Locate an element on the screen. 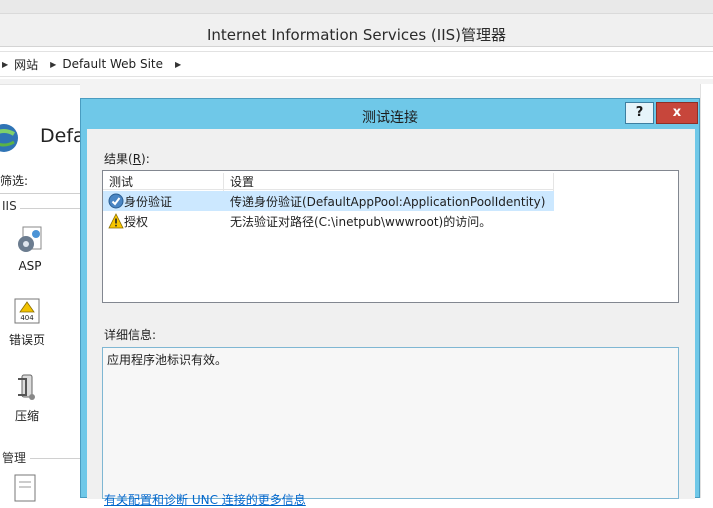  page-title: Defa is located at coordinates (60, 136).